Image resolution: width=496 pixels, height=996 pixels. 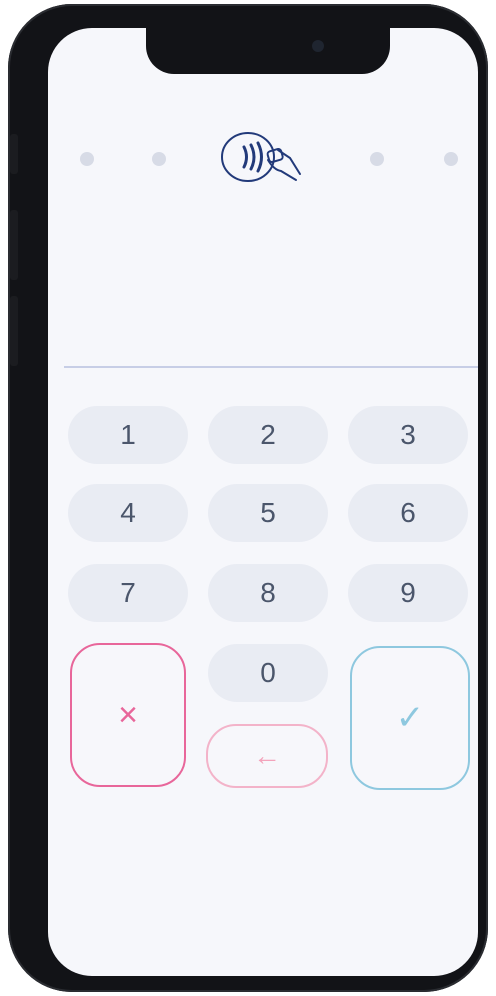 I want to click on keypad-key-7: 7, so click(x=128, y=593).